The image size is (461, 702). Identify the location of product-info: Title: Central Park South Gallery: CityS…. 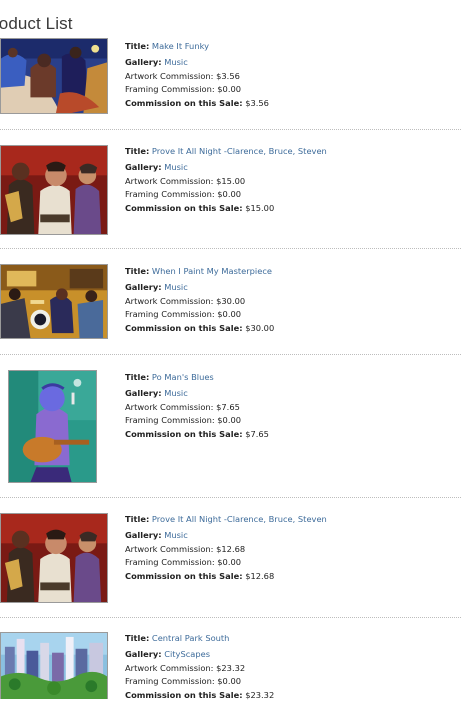
(199, 667).